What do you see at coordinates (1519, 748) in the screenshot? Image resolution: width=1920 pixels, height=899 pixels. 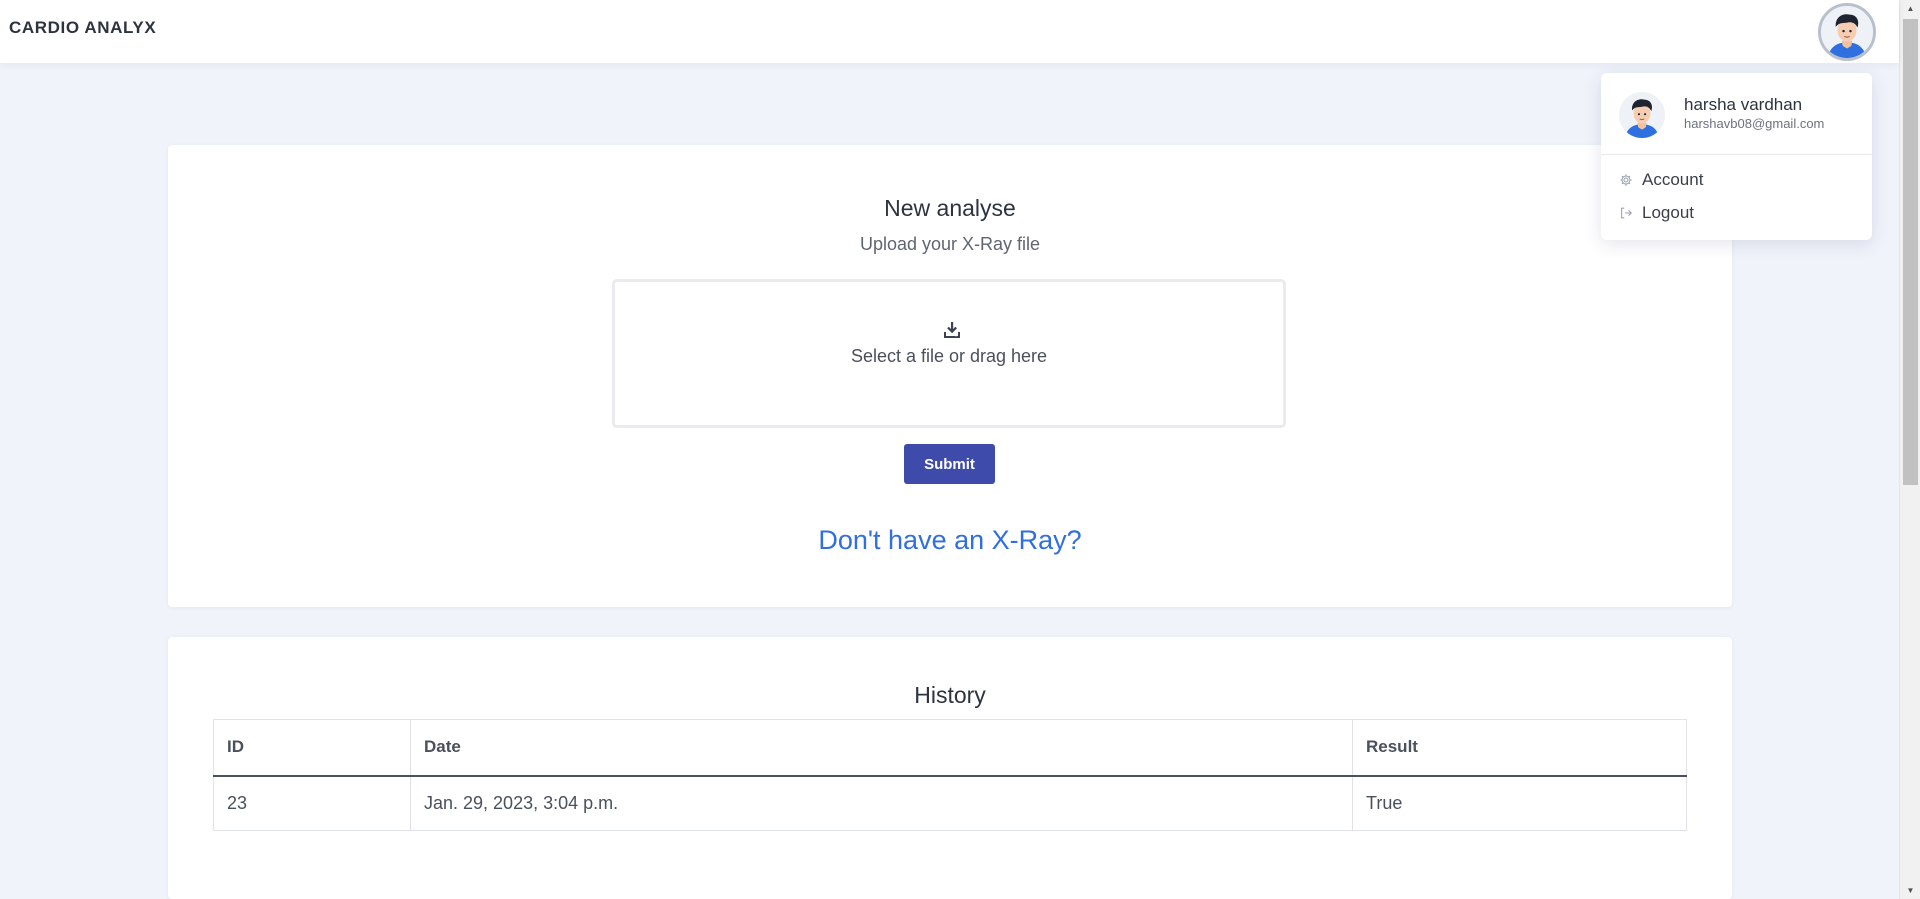 I see `column-header-result: Result` at bounding box center [1519, 748].